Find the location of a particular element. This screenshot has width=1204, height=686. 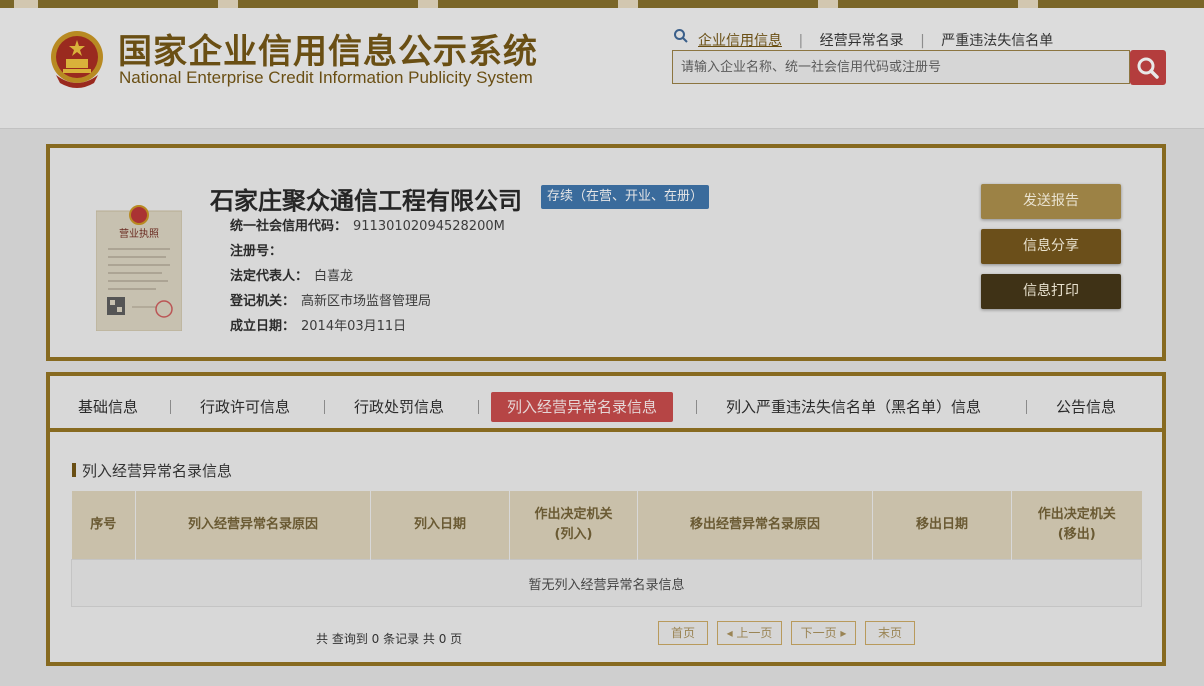

col-header-add-authority: 作出决定机关 (列入) is located at coordinates (573, 525).